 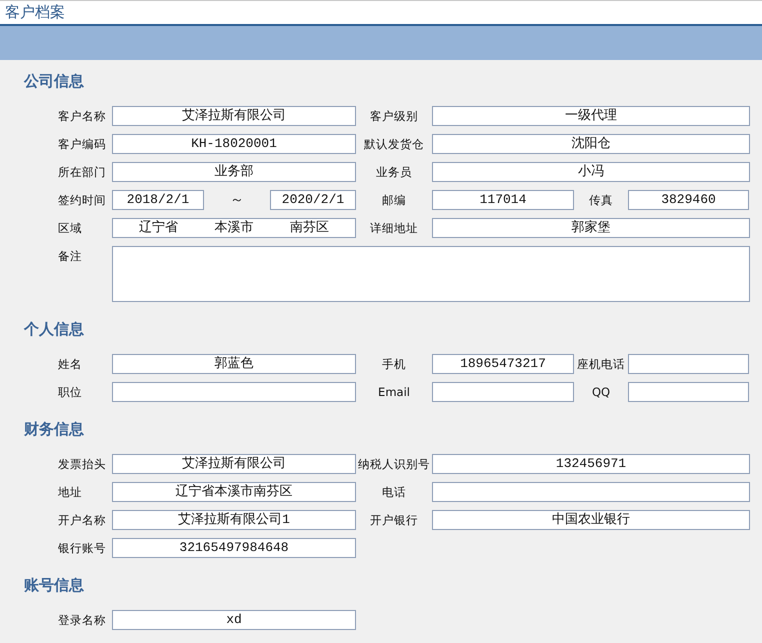 I want to click on field-label: 邮编, so click(x=394, y=200).